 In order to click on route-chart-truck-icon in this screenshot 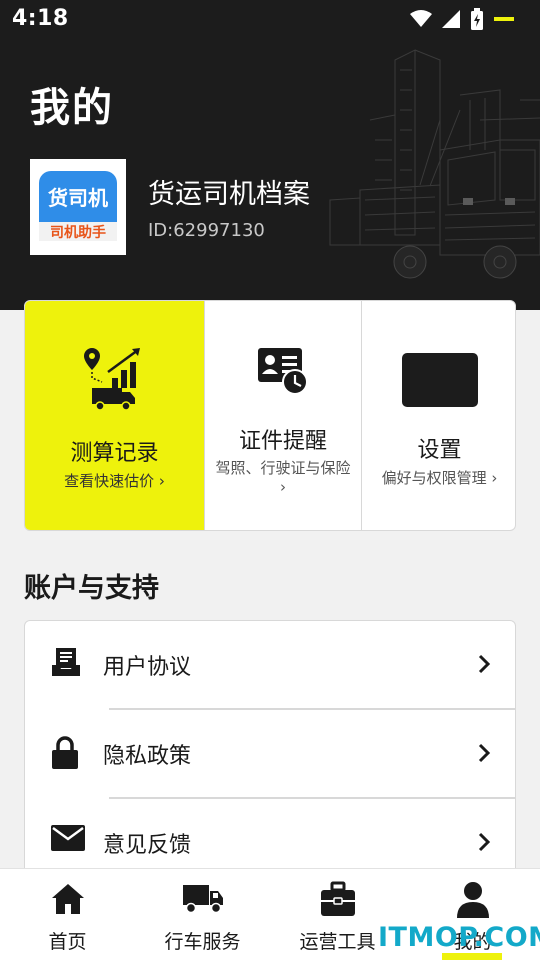, I will do `click(111, 379)`.